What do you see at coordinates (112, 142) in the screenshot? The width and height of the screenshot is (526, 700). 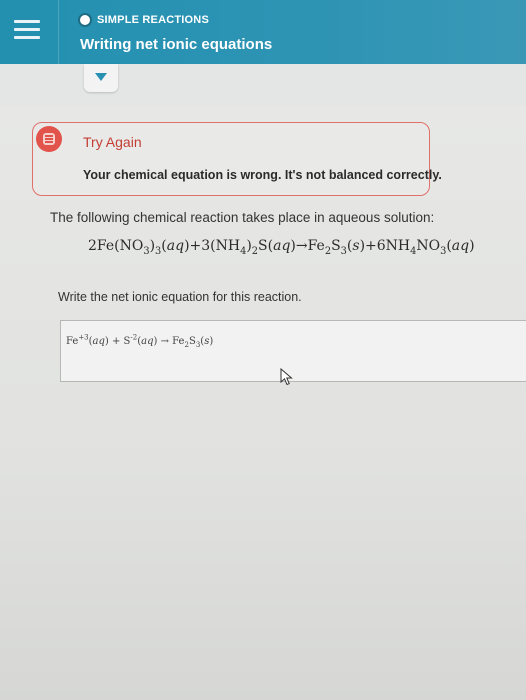 I see `alert-title: Try Again` at bounding box center [112, 142].